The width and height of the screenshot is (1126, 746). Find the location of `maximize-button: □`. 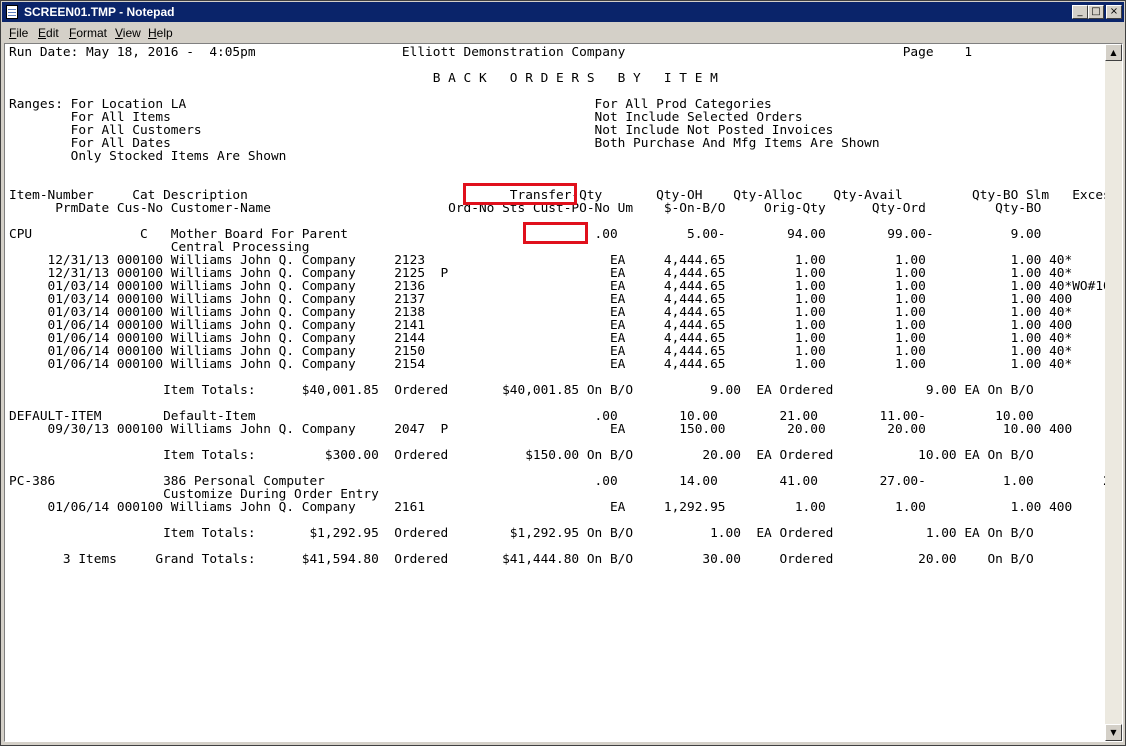

maximize-button: □ is located at coordinates (1096, 12).